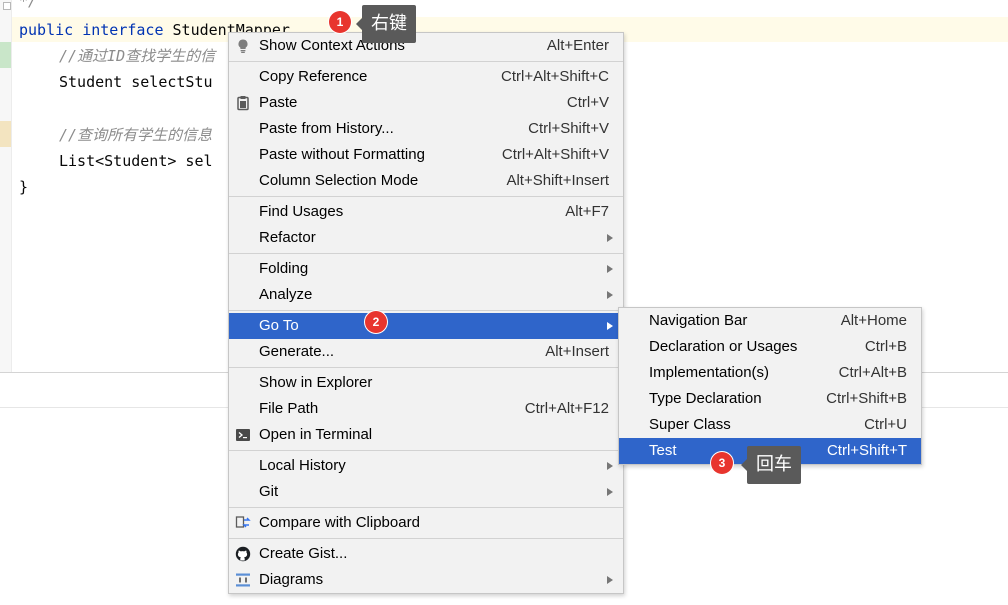 This screenshot has height=605, width=1008. What do you see at coordinates (426, 383) in the screenshot?
I see `menu-item-show-in-explorer: Show in Explorer` at bounding box center [426, 383].